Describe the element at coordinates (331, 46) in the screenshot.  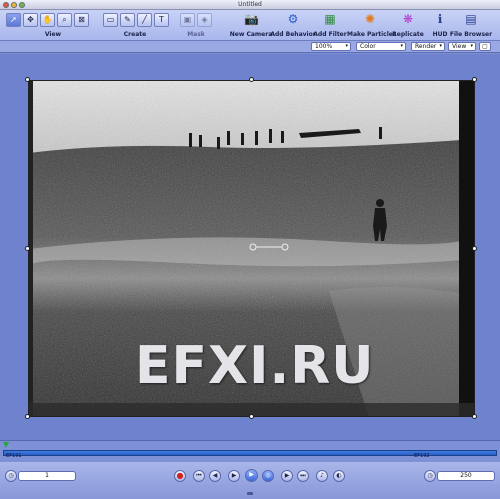
I see `zoom-select: 100% ▾` at that location.